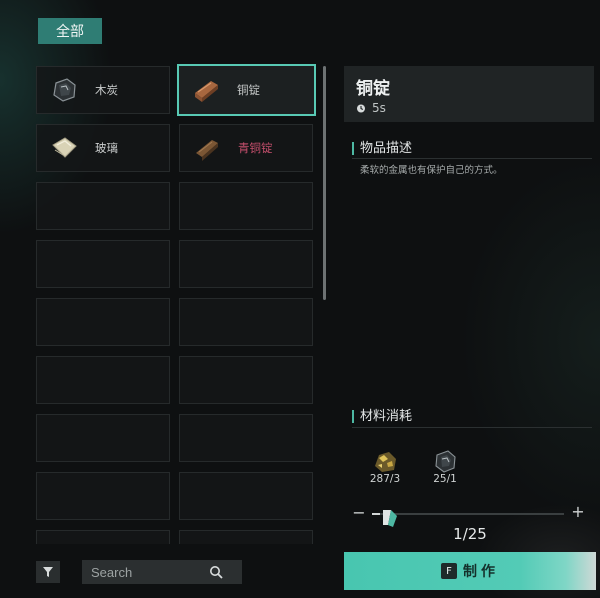 The image size is (600, 598). I want to click on craft-button: F 制作, so click(470, 571).